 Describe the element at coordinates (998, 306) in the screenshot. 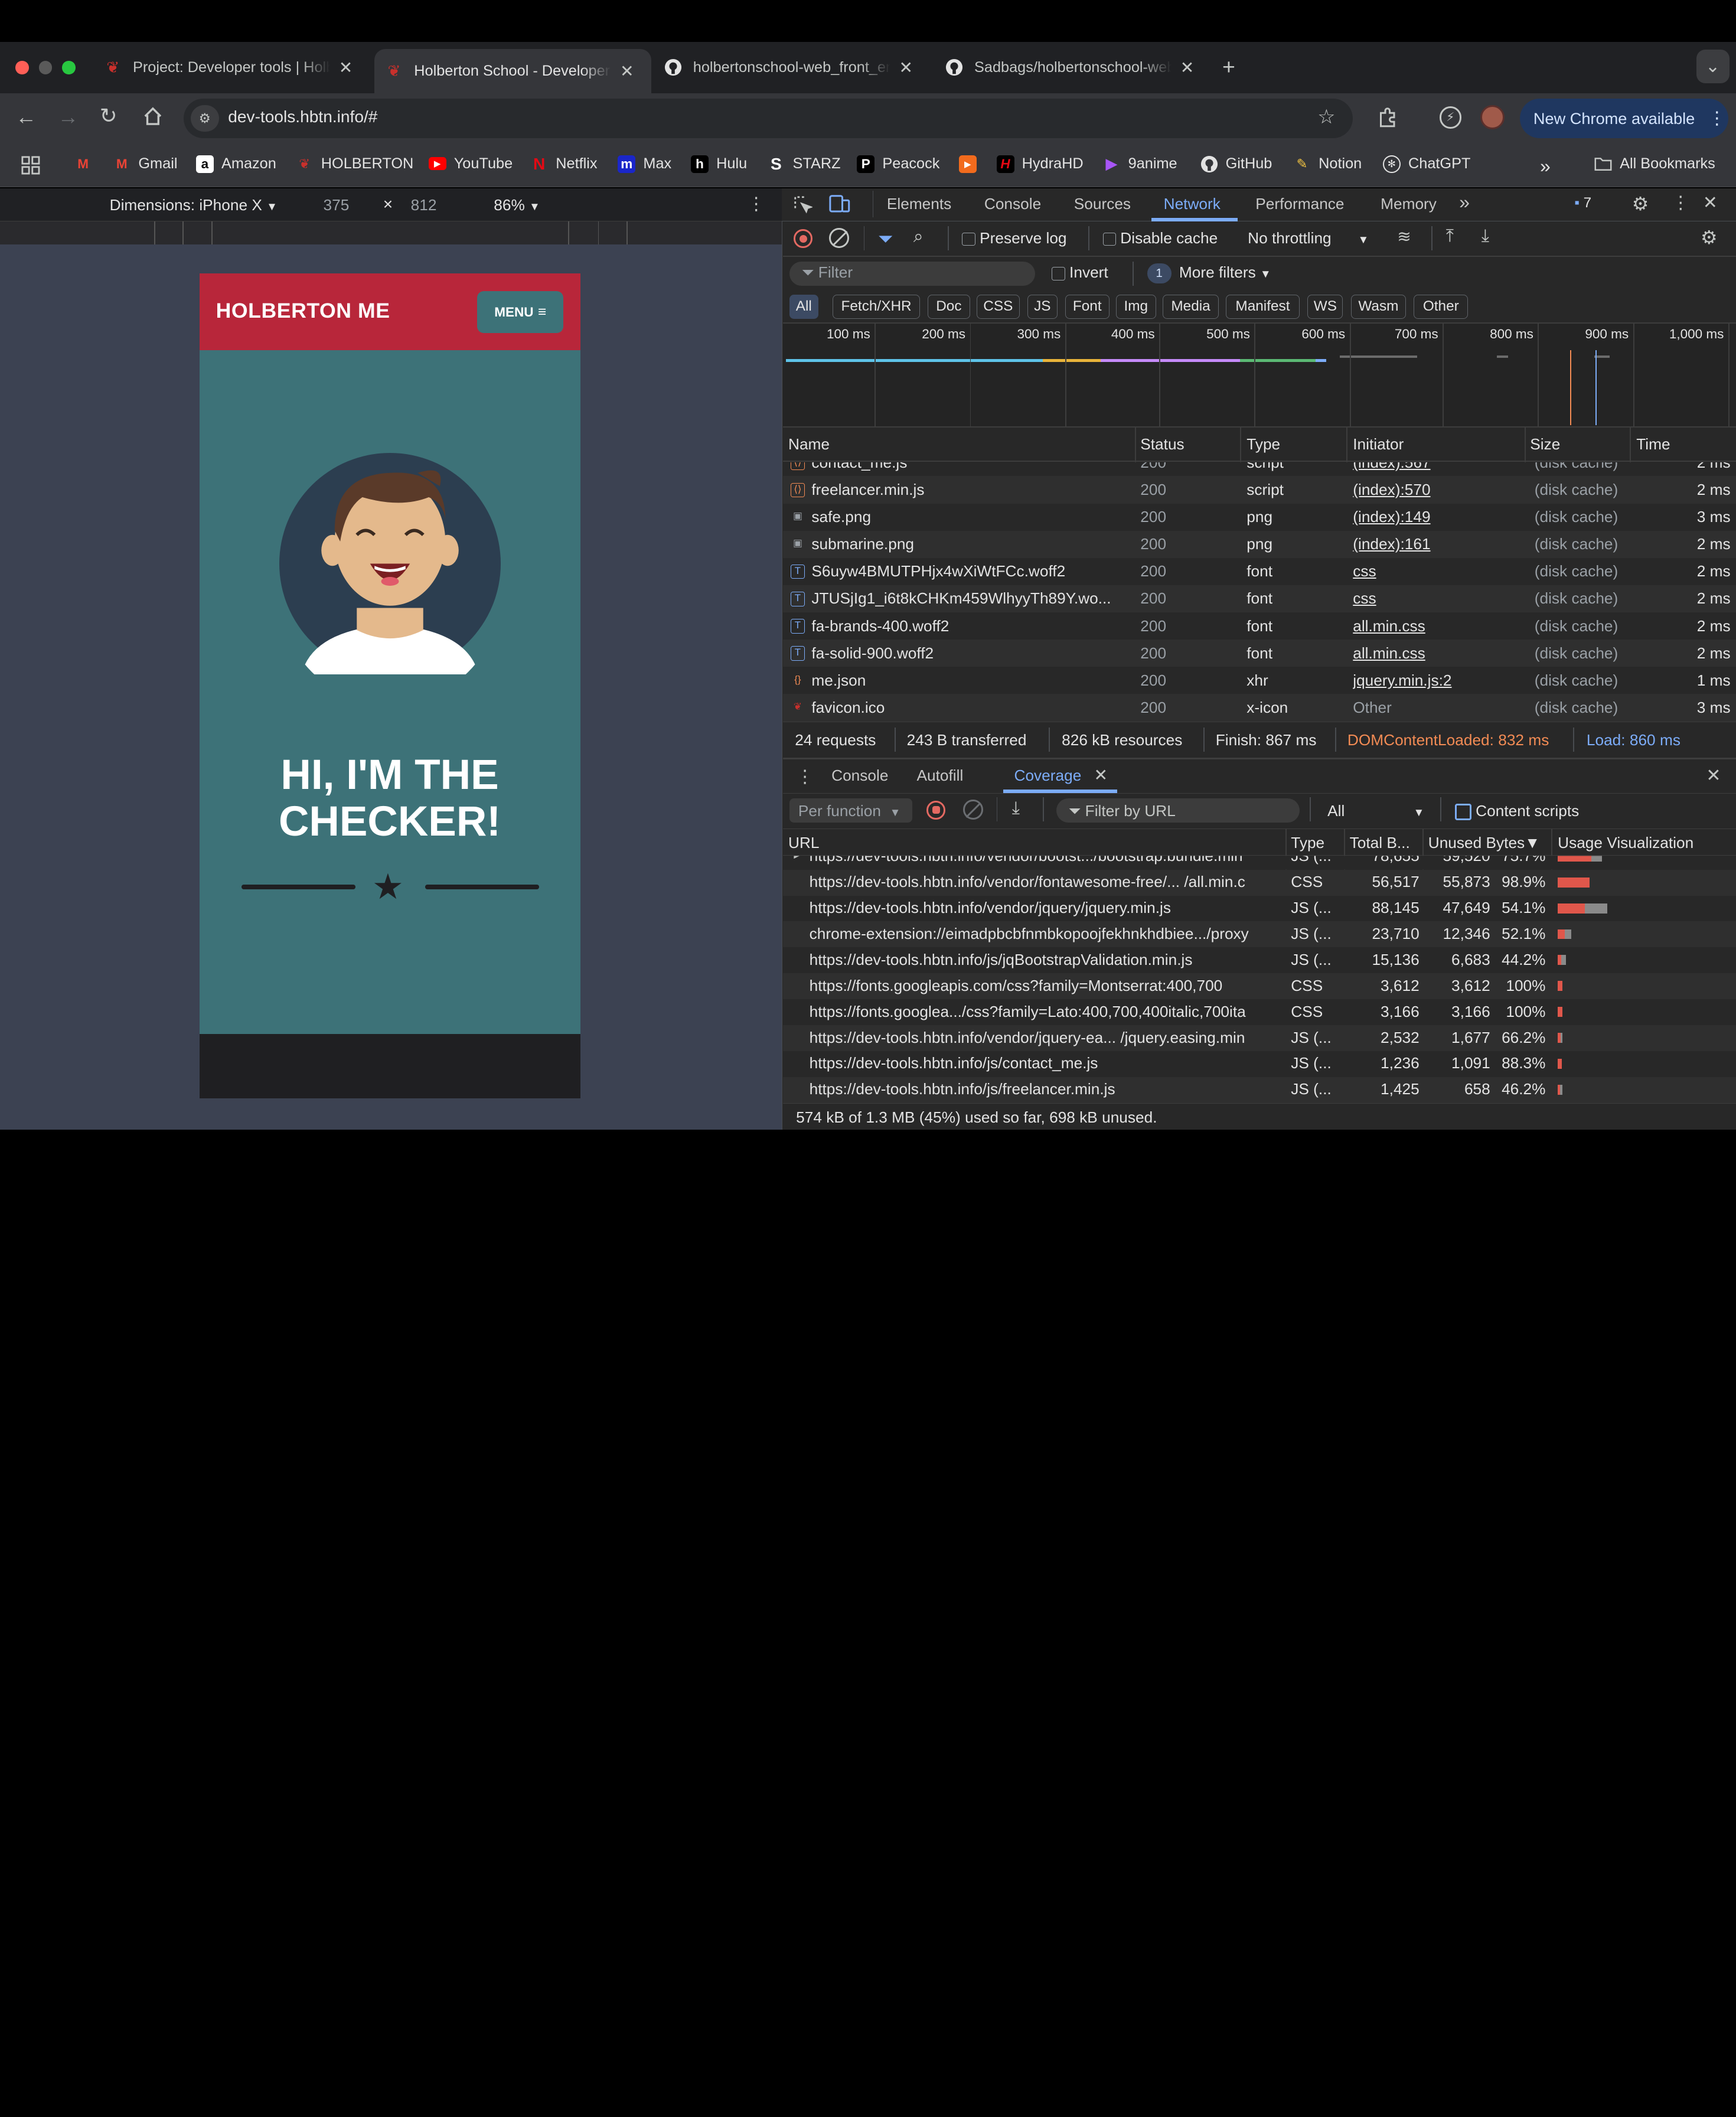

I see `type-filter-css: CSS` at that location.